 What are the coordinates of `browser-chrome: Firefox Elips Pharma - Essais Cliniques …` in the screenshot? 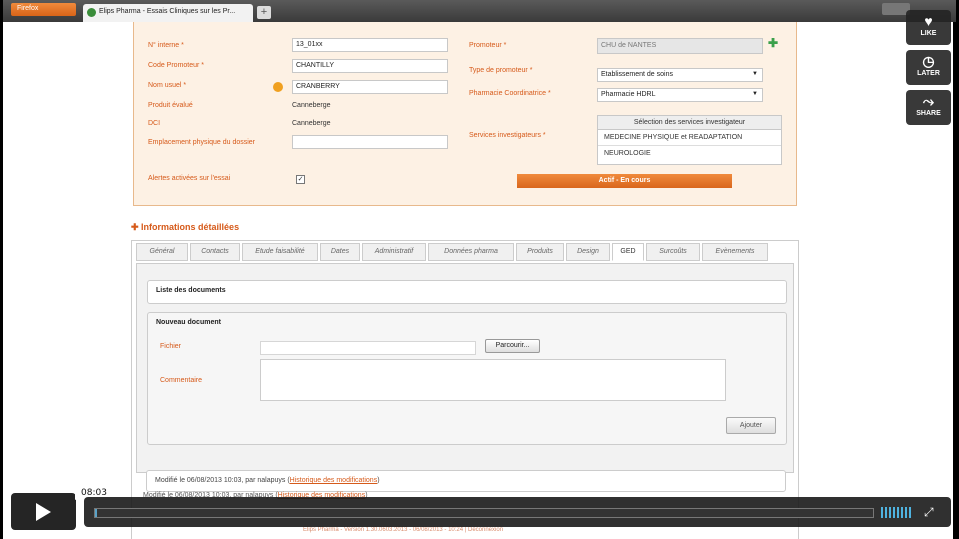 It's located at (479, 11).